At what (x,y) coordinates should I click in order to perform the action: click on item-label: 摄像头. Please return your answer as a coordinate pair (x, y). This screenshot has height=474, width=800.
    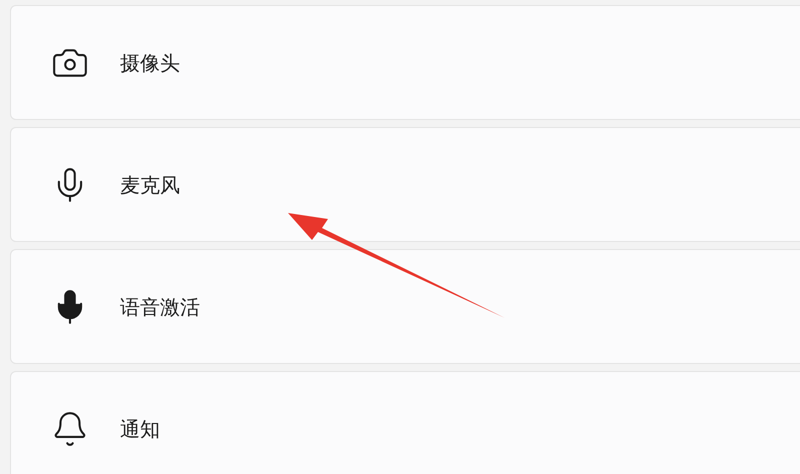
    Looking at the image, I should click on (150, 63).